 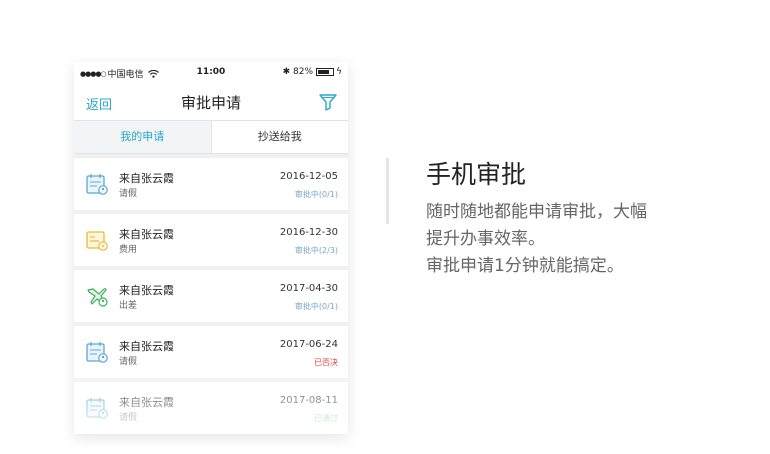 What do you see at coordinates (97, 241) in the screenshot?
I see `expense-receipt-icon: ¥` at bounding box center [97, 241].